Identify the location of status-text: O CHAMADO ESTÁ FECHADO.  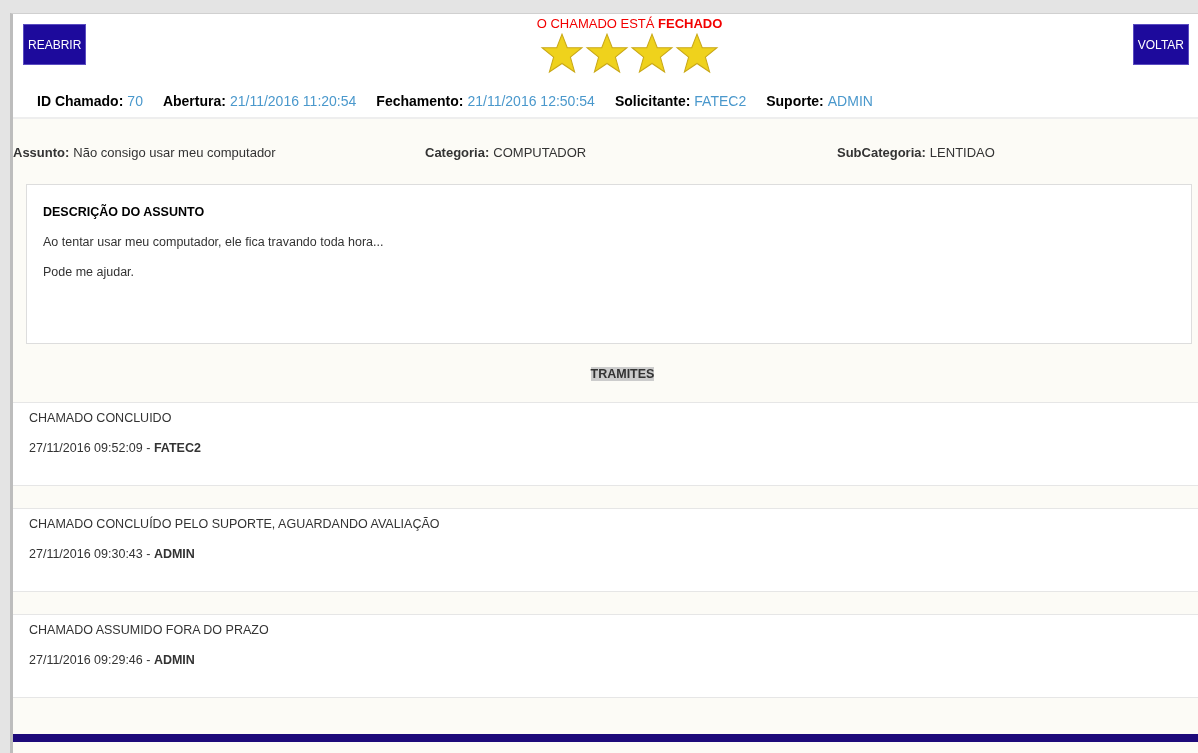
(629, 23).